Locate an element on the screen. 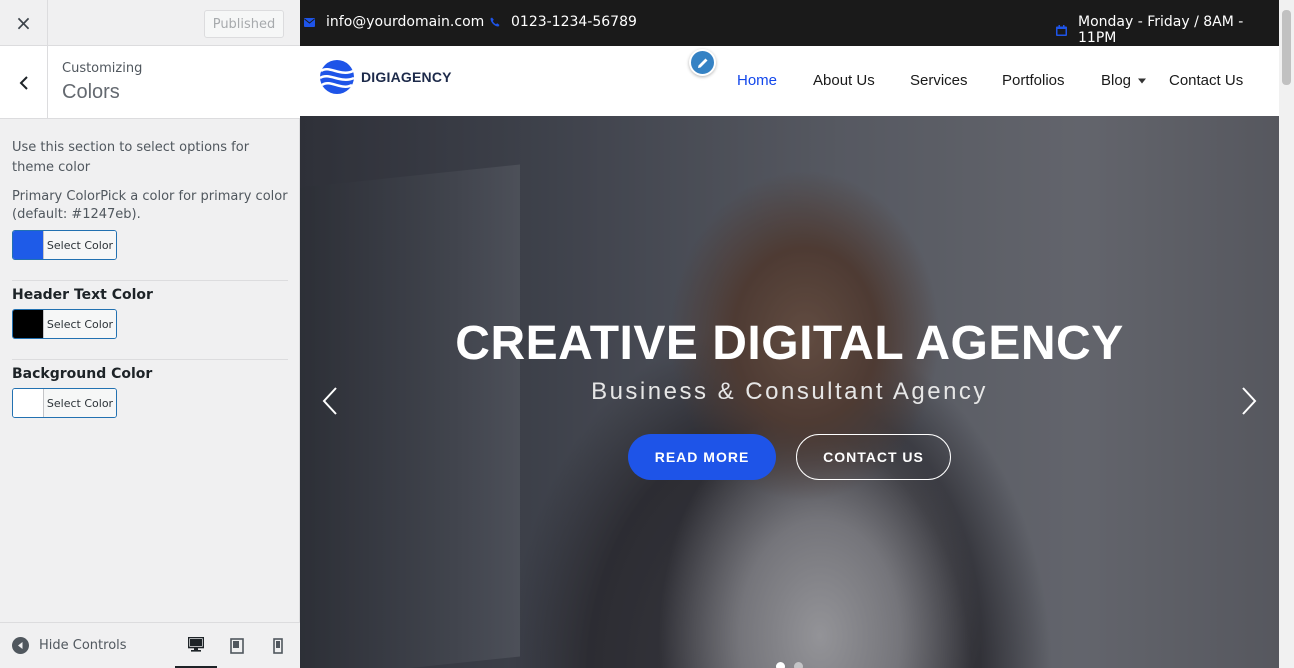  hero-subtitle: Business & Consultant Agency is located at coordinates (789, 391).